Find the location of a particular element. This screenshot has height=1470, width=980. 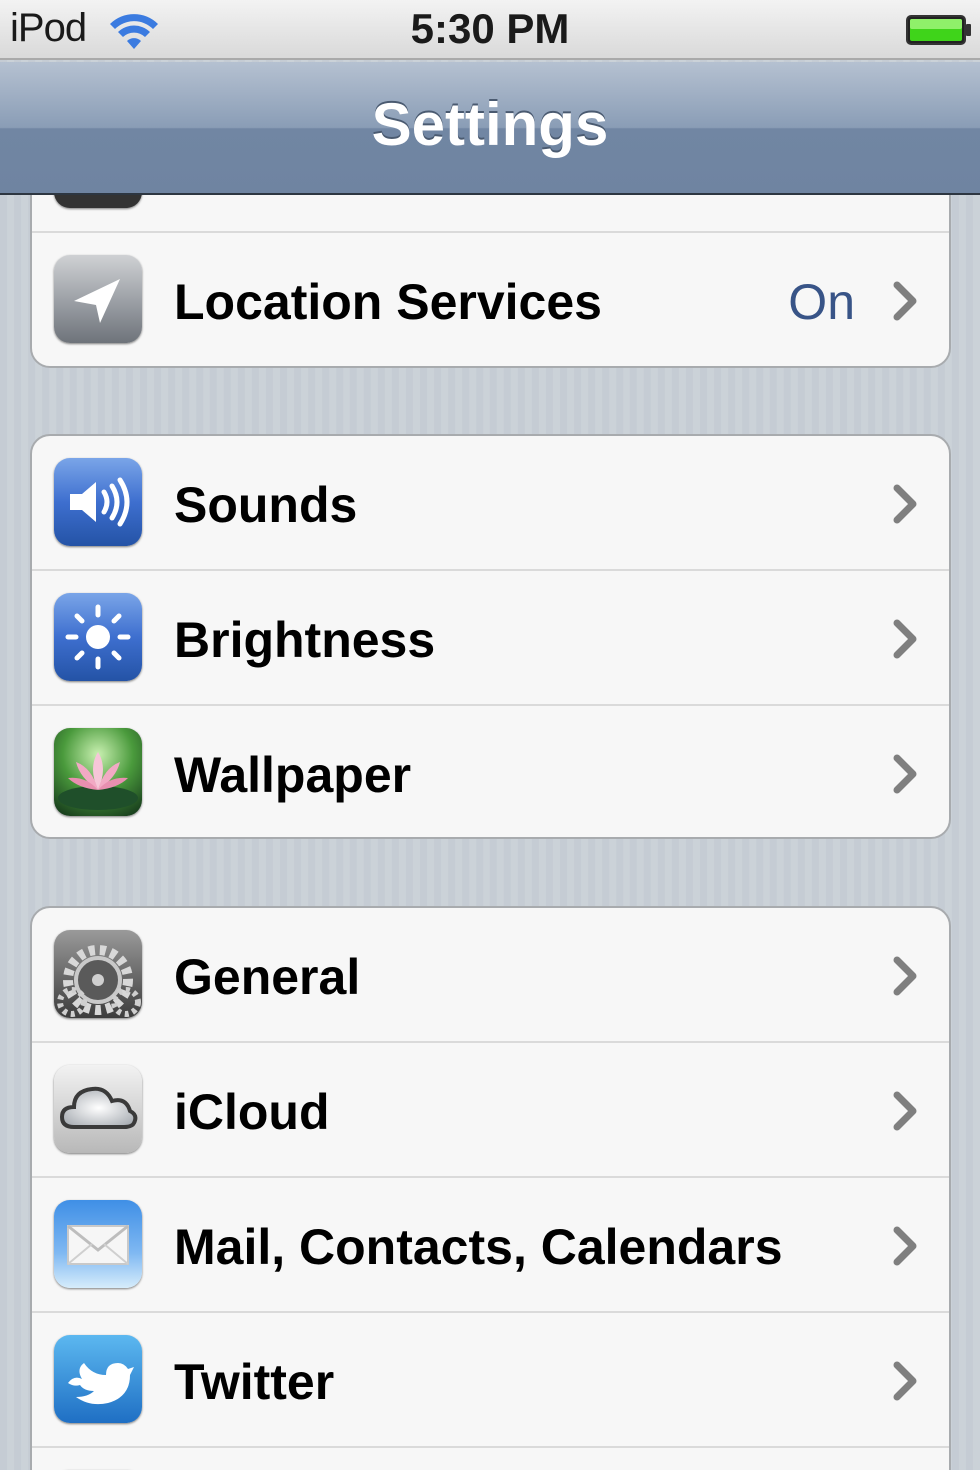

settings-row-general: General is located at coordinates (490, 975).